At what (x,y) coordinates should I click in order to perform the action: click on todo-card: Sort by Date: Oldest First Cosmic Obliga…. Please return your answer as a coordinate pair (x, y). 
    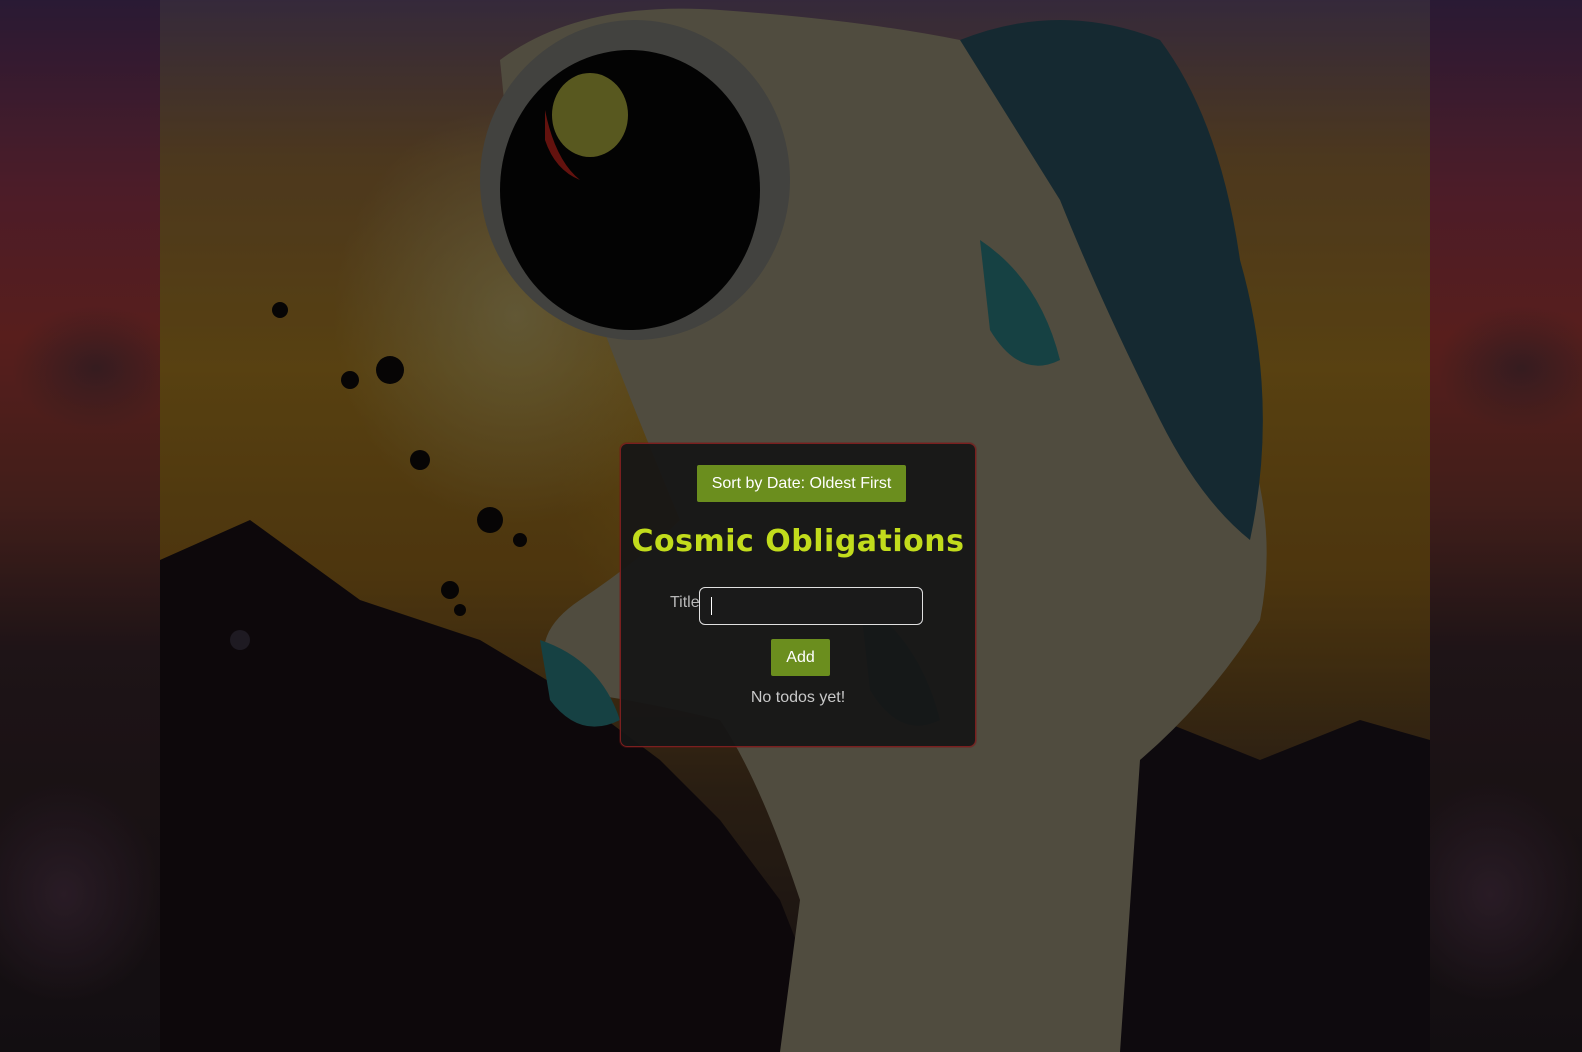
    Looking at the image, I should click on (798, 595).